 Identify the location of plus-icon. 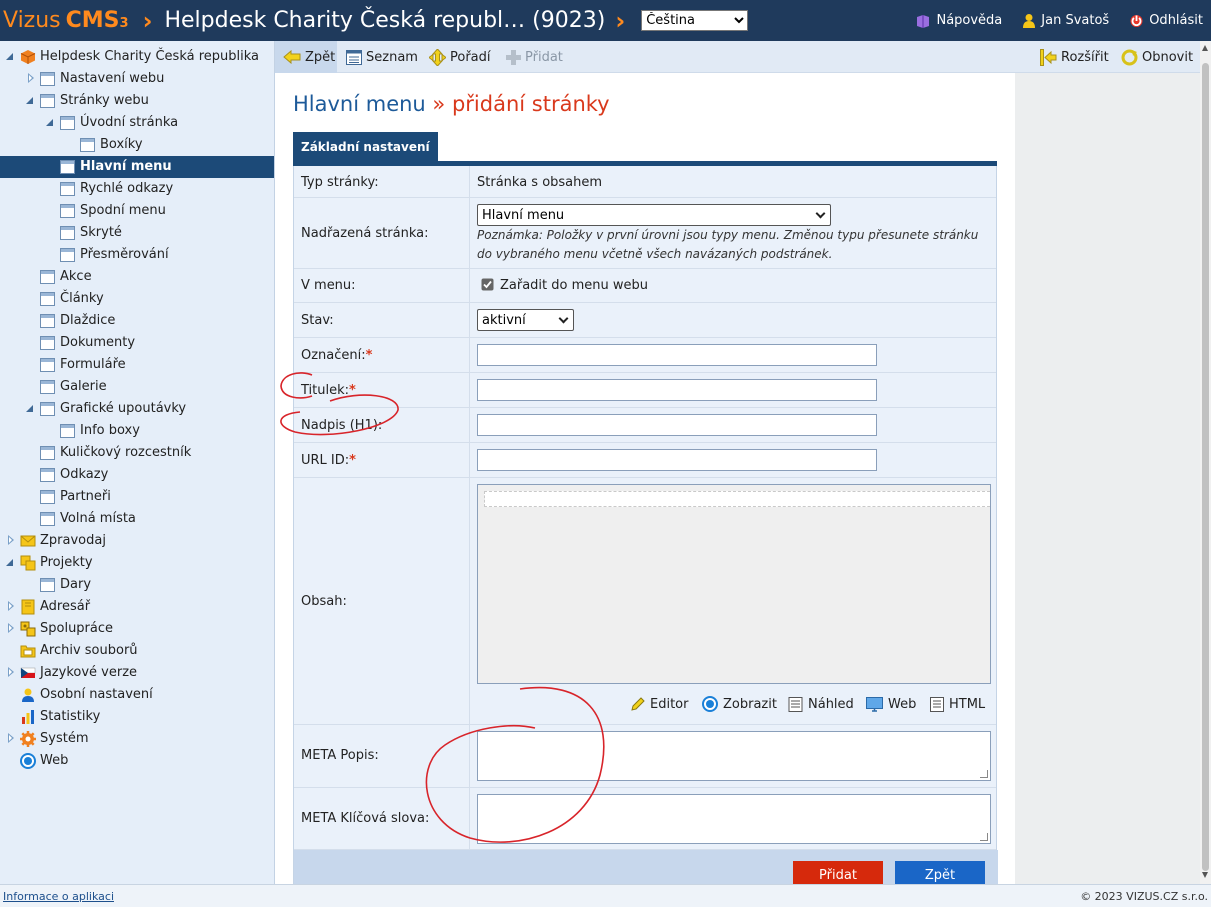
(513, 57).